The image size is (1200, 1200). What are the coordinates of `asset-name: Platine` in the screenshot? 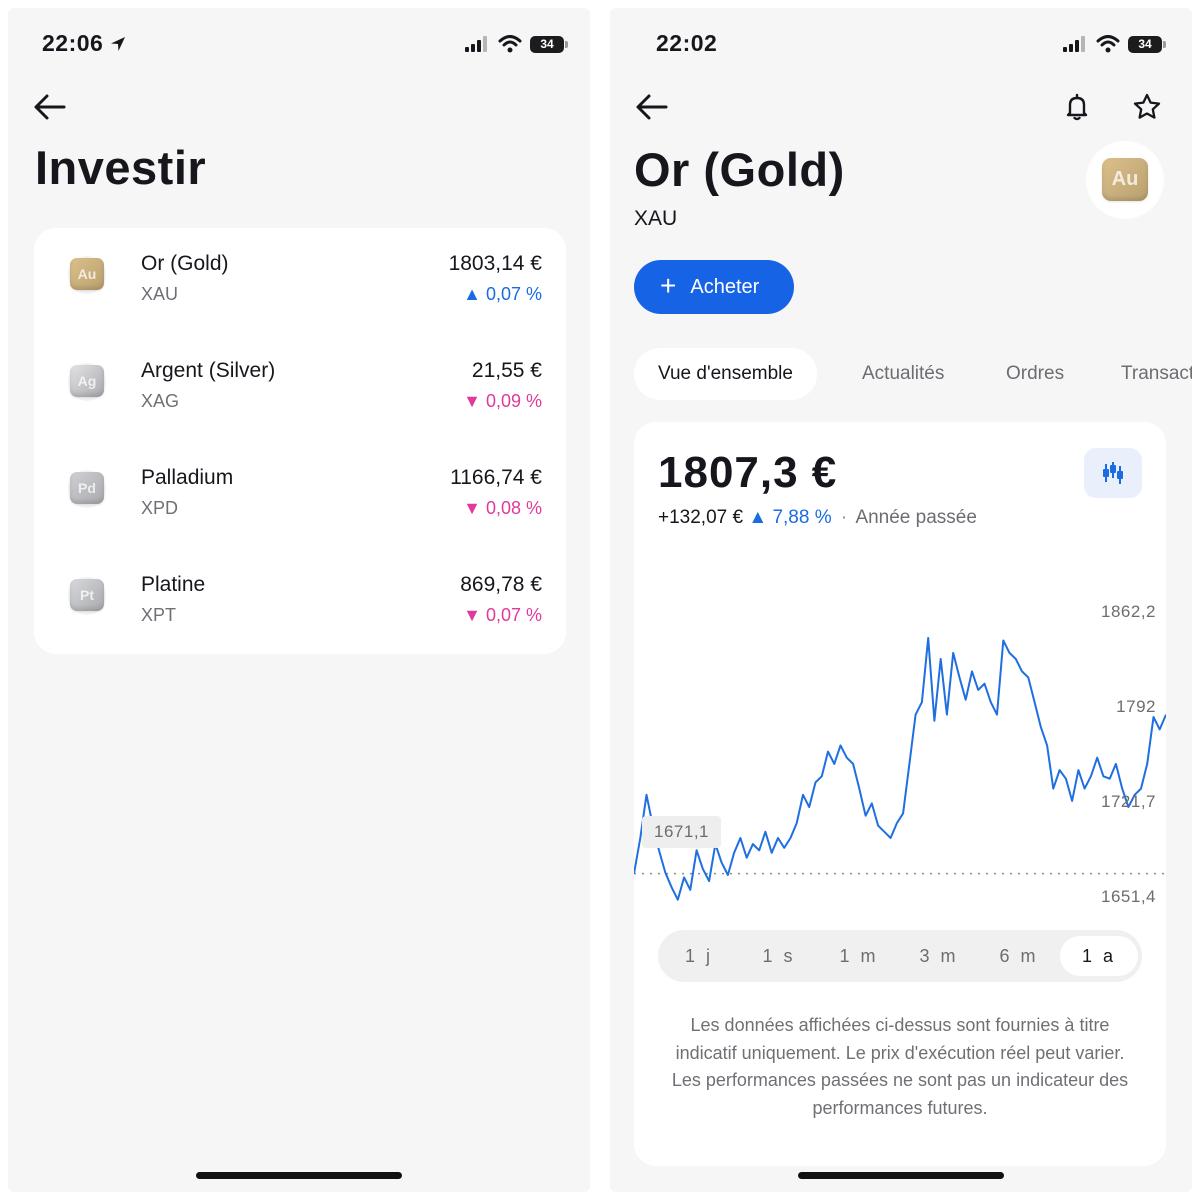 It's located at (173, 584).